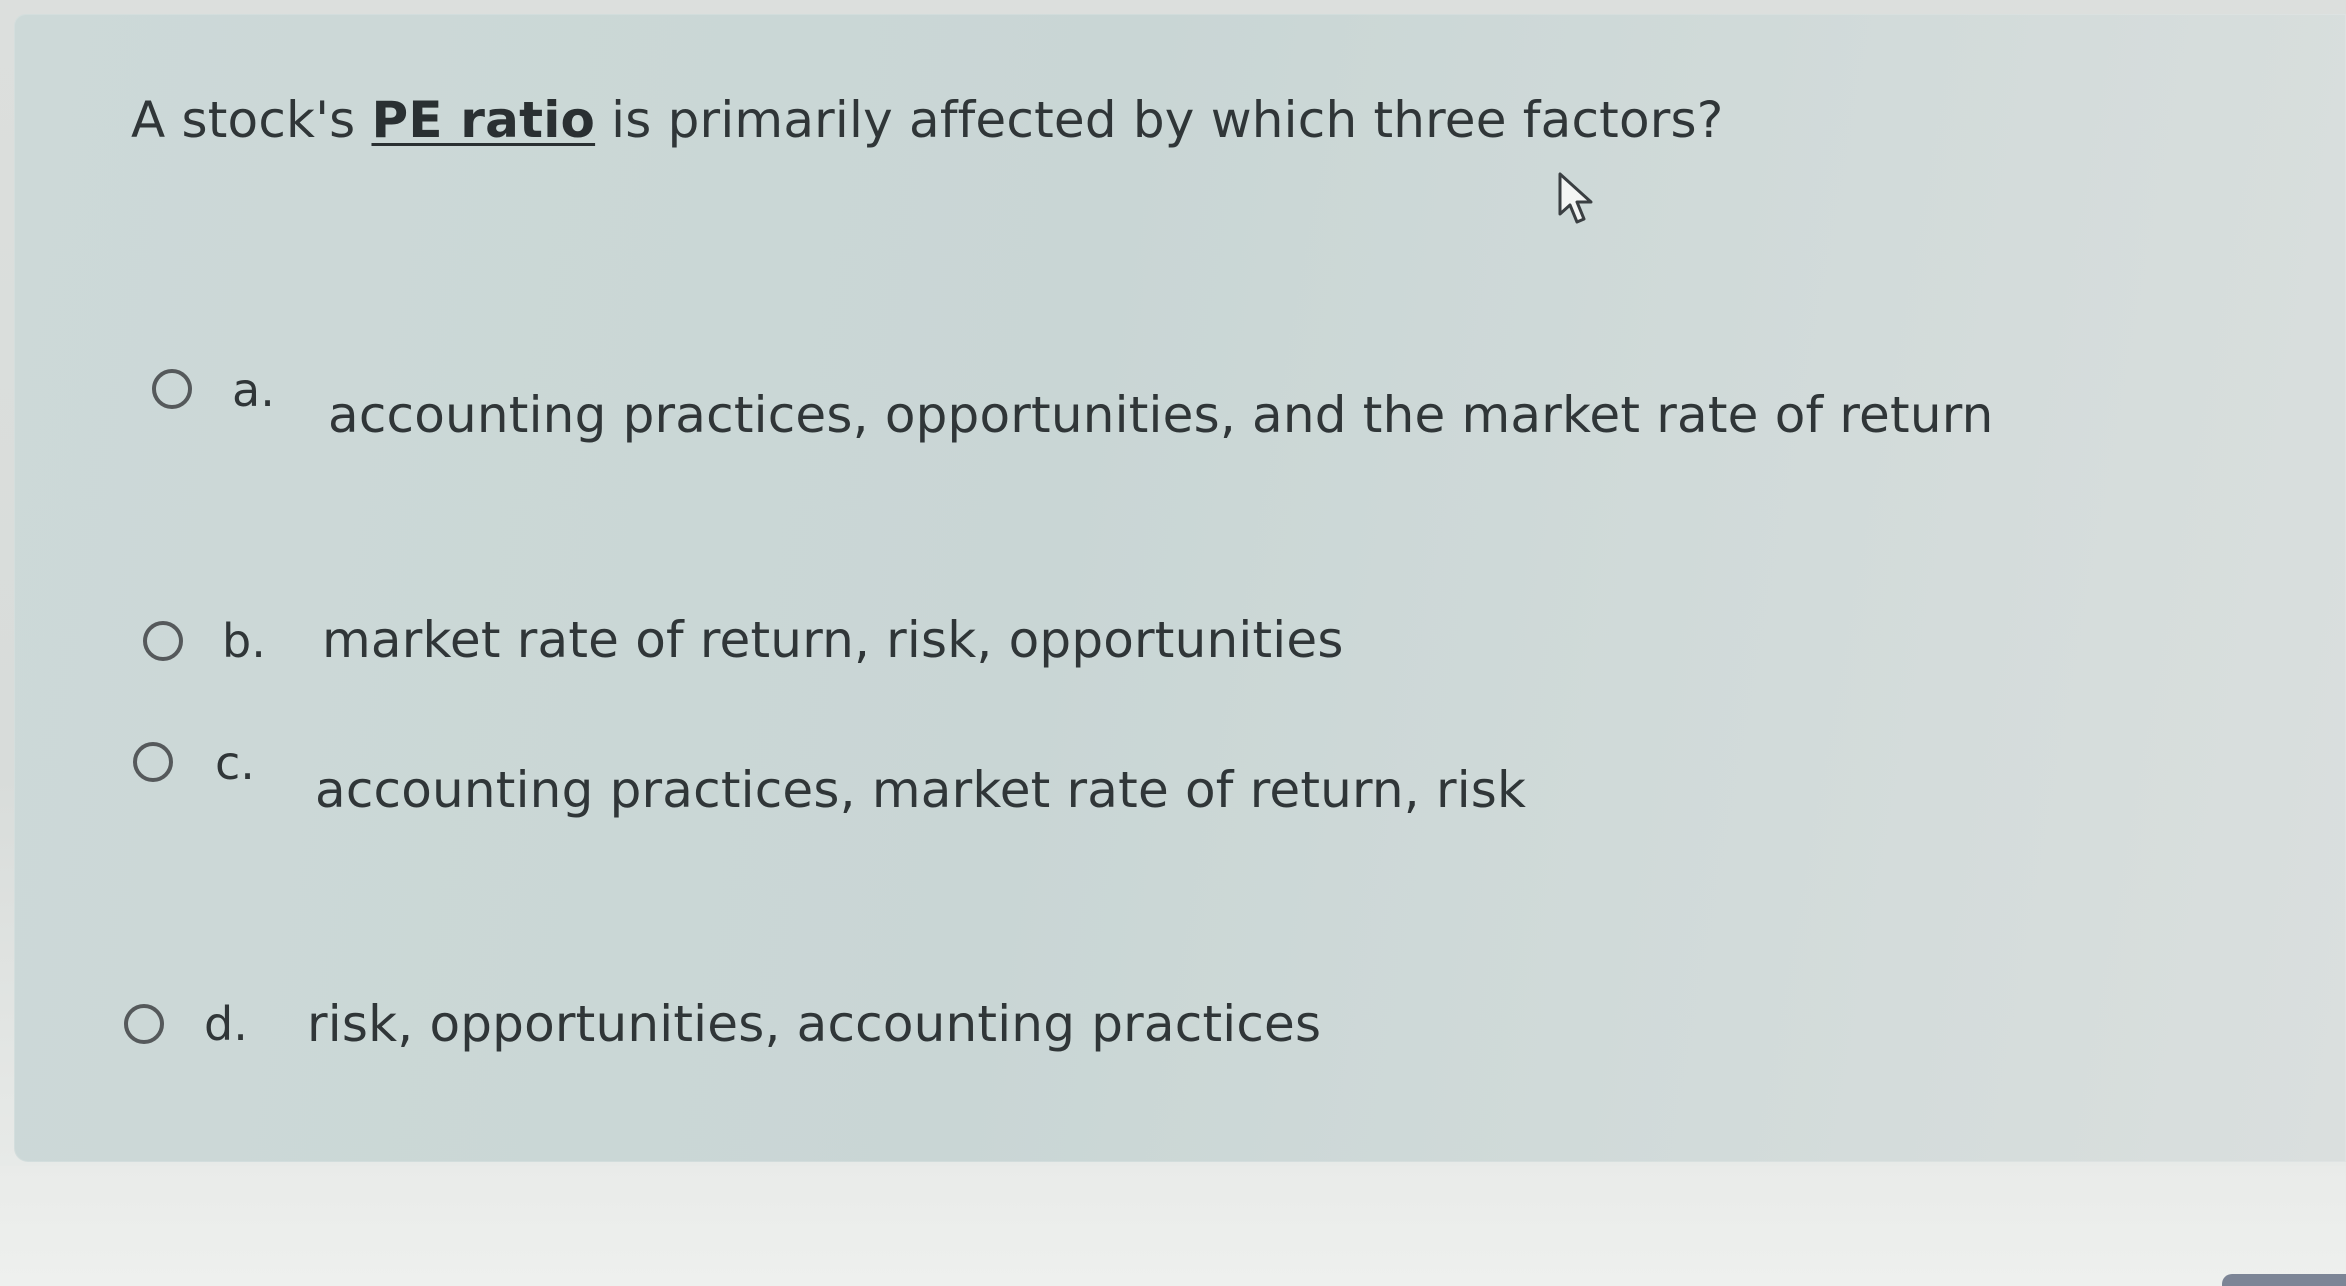 This screenshot has width=2346, height=1286. I want to click on option-letter-d: d., so click(226, 1024).